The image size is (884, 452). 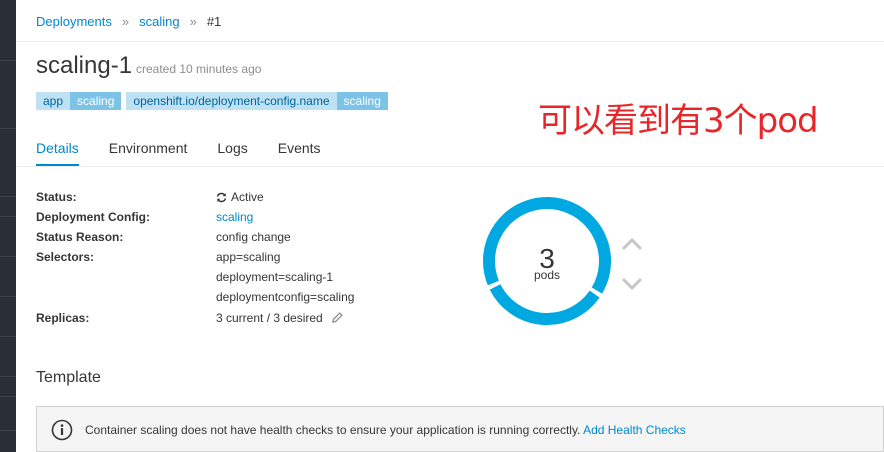 What do you see at coordinates (53, 101) in the screenshot?
I see `label-key: app` at bounding box center [53, 101].